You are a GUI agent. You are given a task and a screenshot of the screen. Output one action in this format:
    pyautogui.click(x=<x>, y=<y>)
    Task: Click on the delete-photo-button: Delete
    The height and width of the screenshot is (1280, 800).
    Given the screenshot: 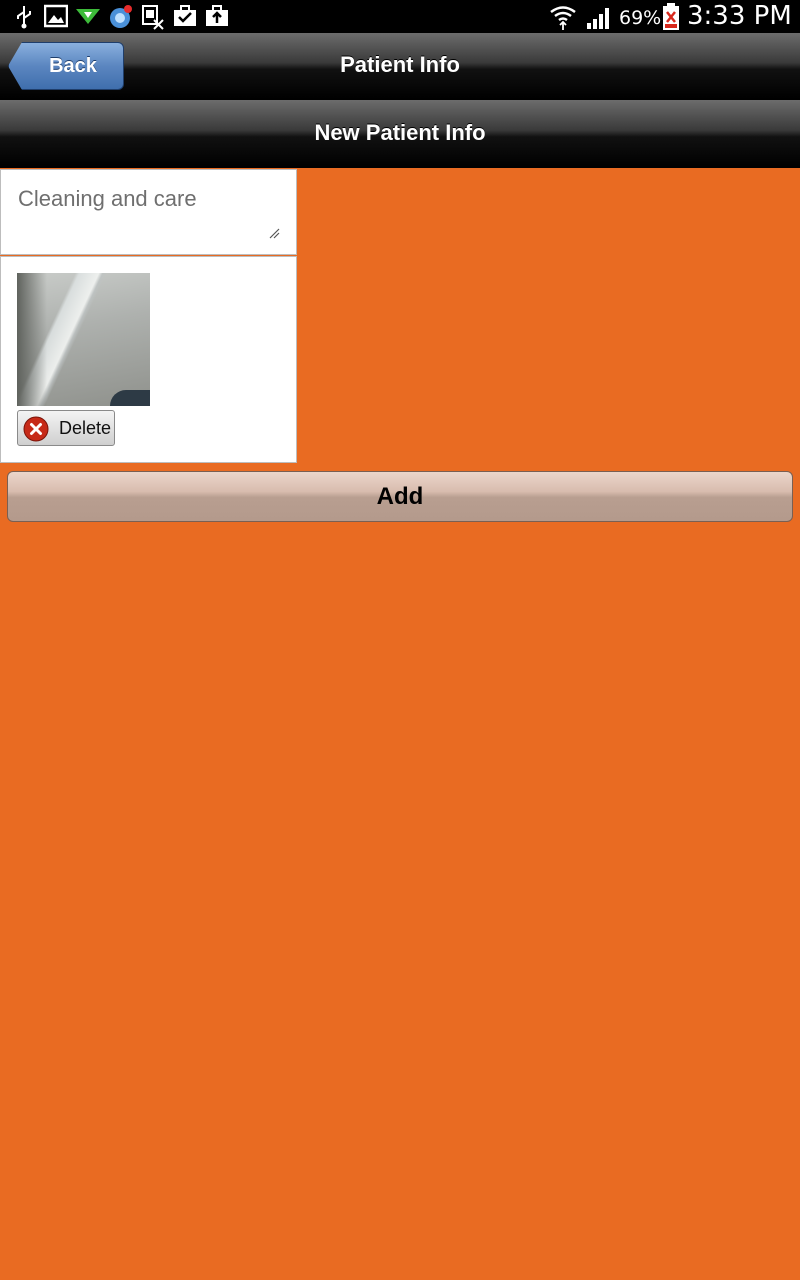 What is the action you would take?
    pyautogui.click(x=66, y=428)
    